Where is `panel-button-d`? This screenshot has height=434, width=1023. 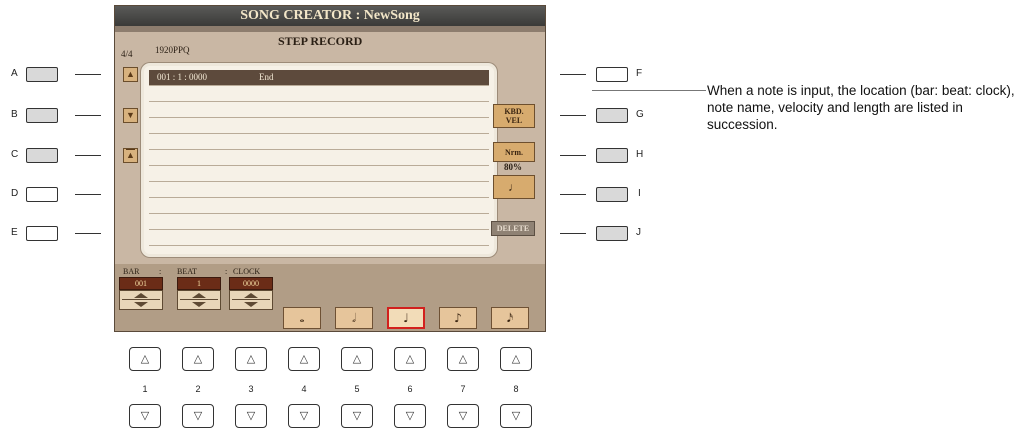 panel-button-d is located at coordinates (42, 194).